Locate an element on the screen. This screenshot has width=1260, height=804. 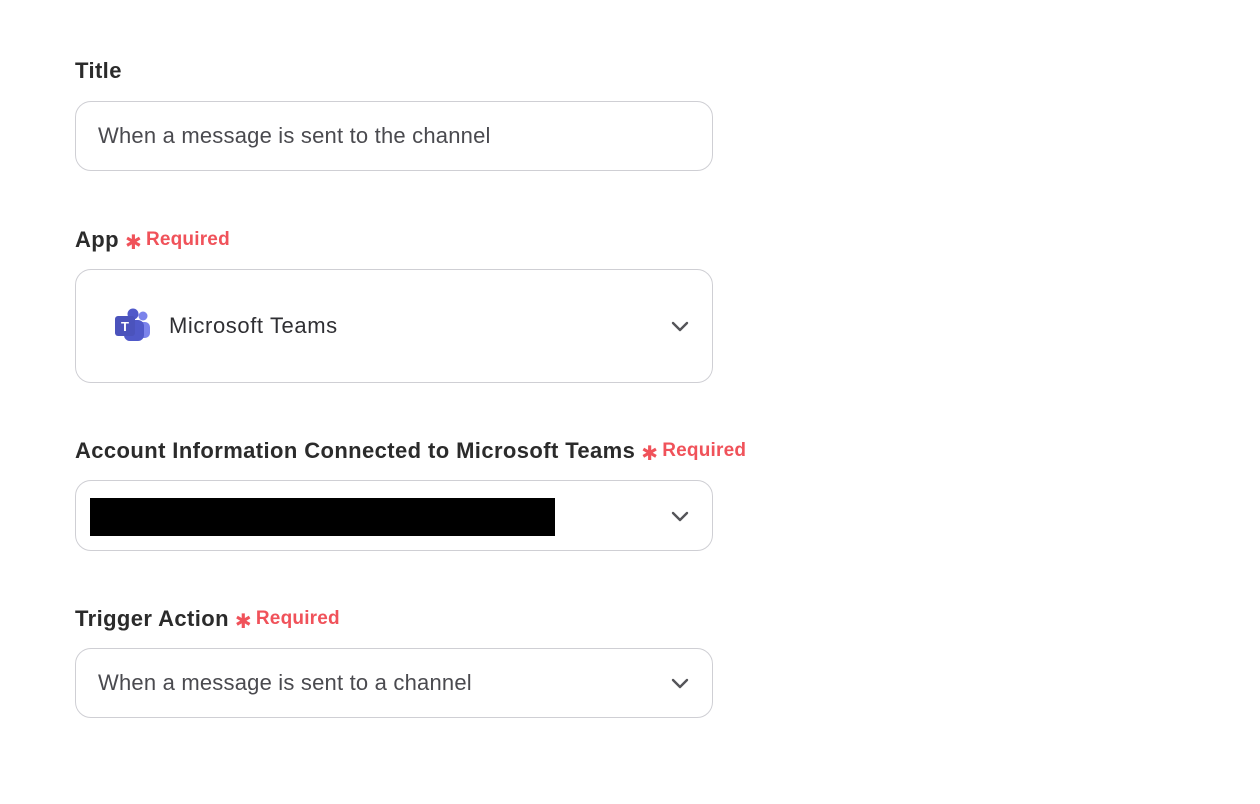
title-input: When a message is sent to the channel is located at coordinates (394, 136).